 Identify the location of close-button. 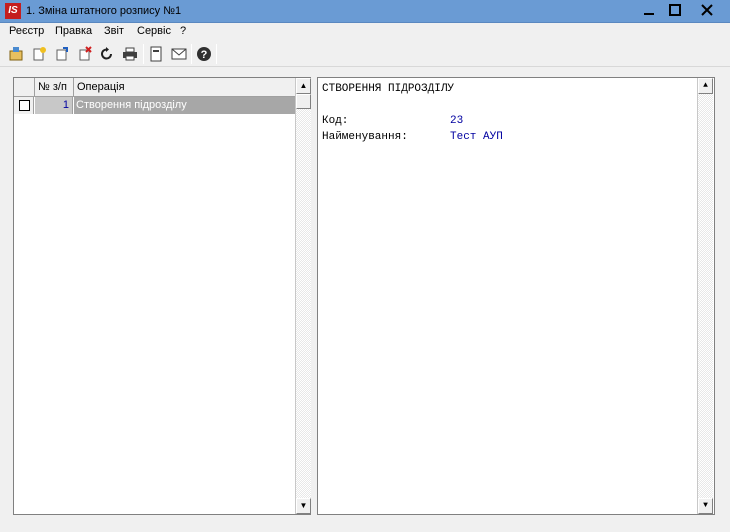
(707, 11).